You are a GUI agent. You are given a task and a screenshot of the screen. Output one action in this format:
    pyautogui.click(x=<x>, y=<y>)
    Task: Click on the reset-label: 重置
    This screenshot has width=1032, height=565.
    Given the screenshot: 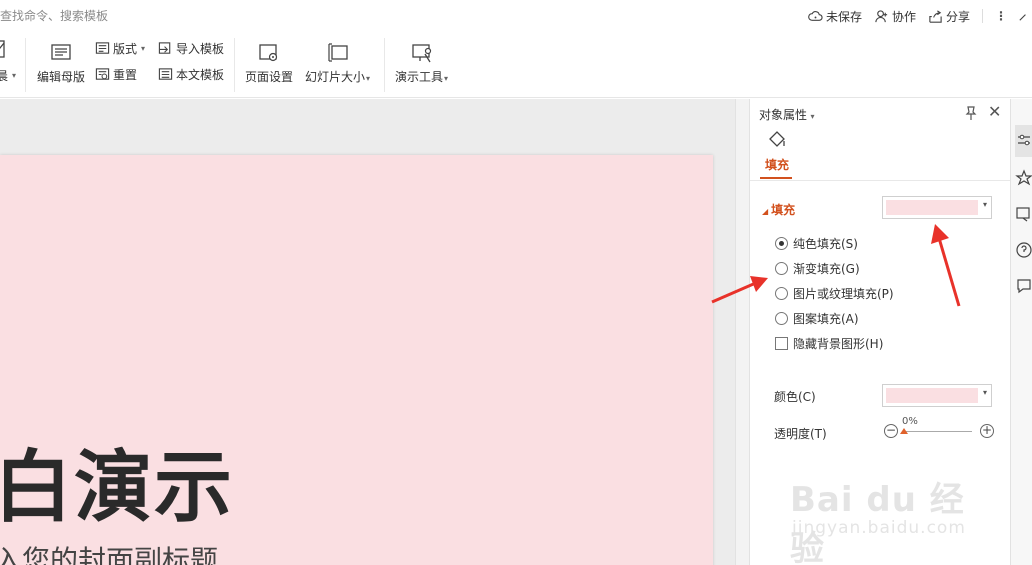 What is the action you would take?
    pyautogui.click(x=125, y=75)
    